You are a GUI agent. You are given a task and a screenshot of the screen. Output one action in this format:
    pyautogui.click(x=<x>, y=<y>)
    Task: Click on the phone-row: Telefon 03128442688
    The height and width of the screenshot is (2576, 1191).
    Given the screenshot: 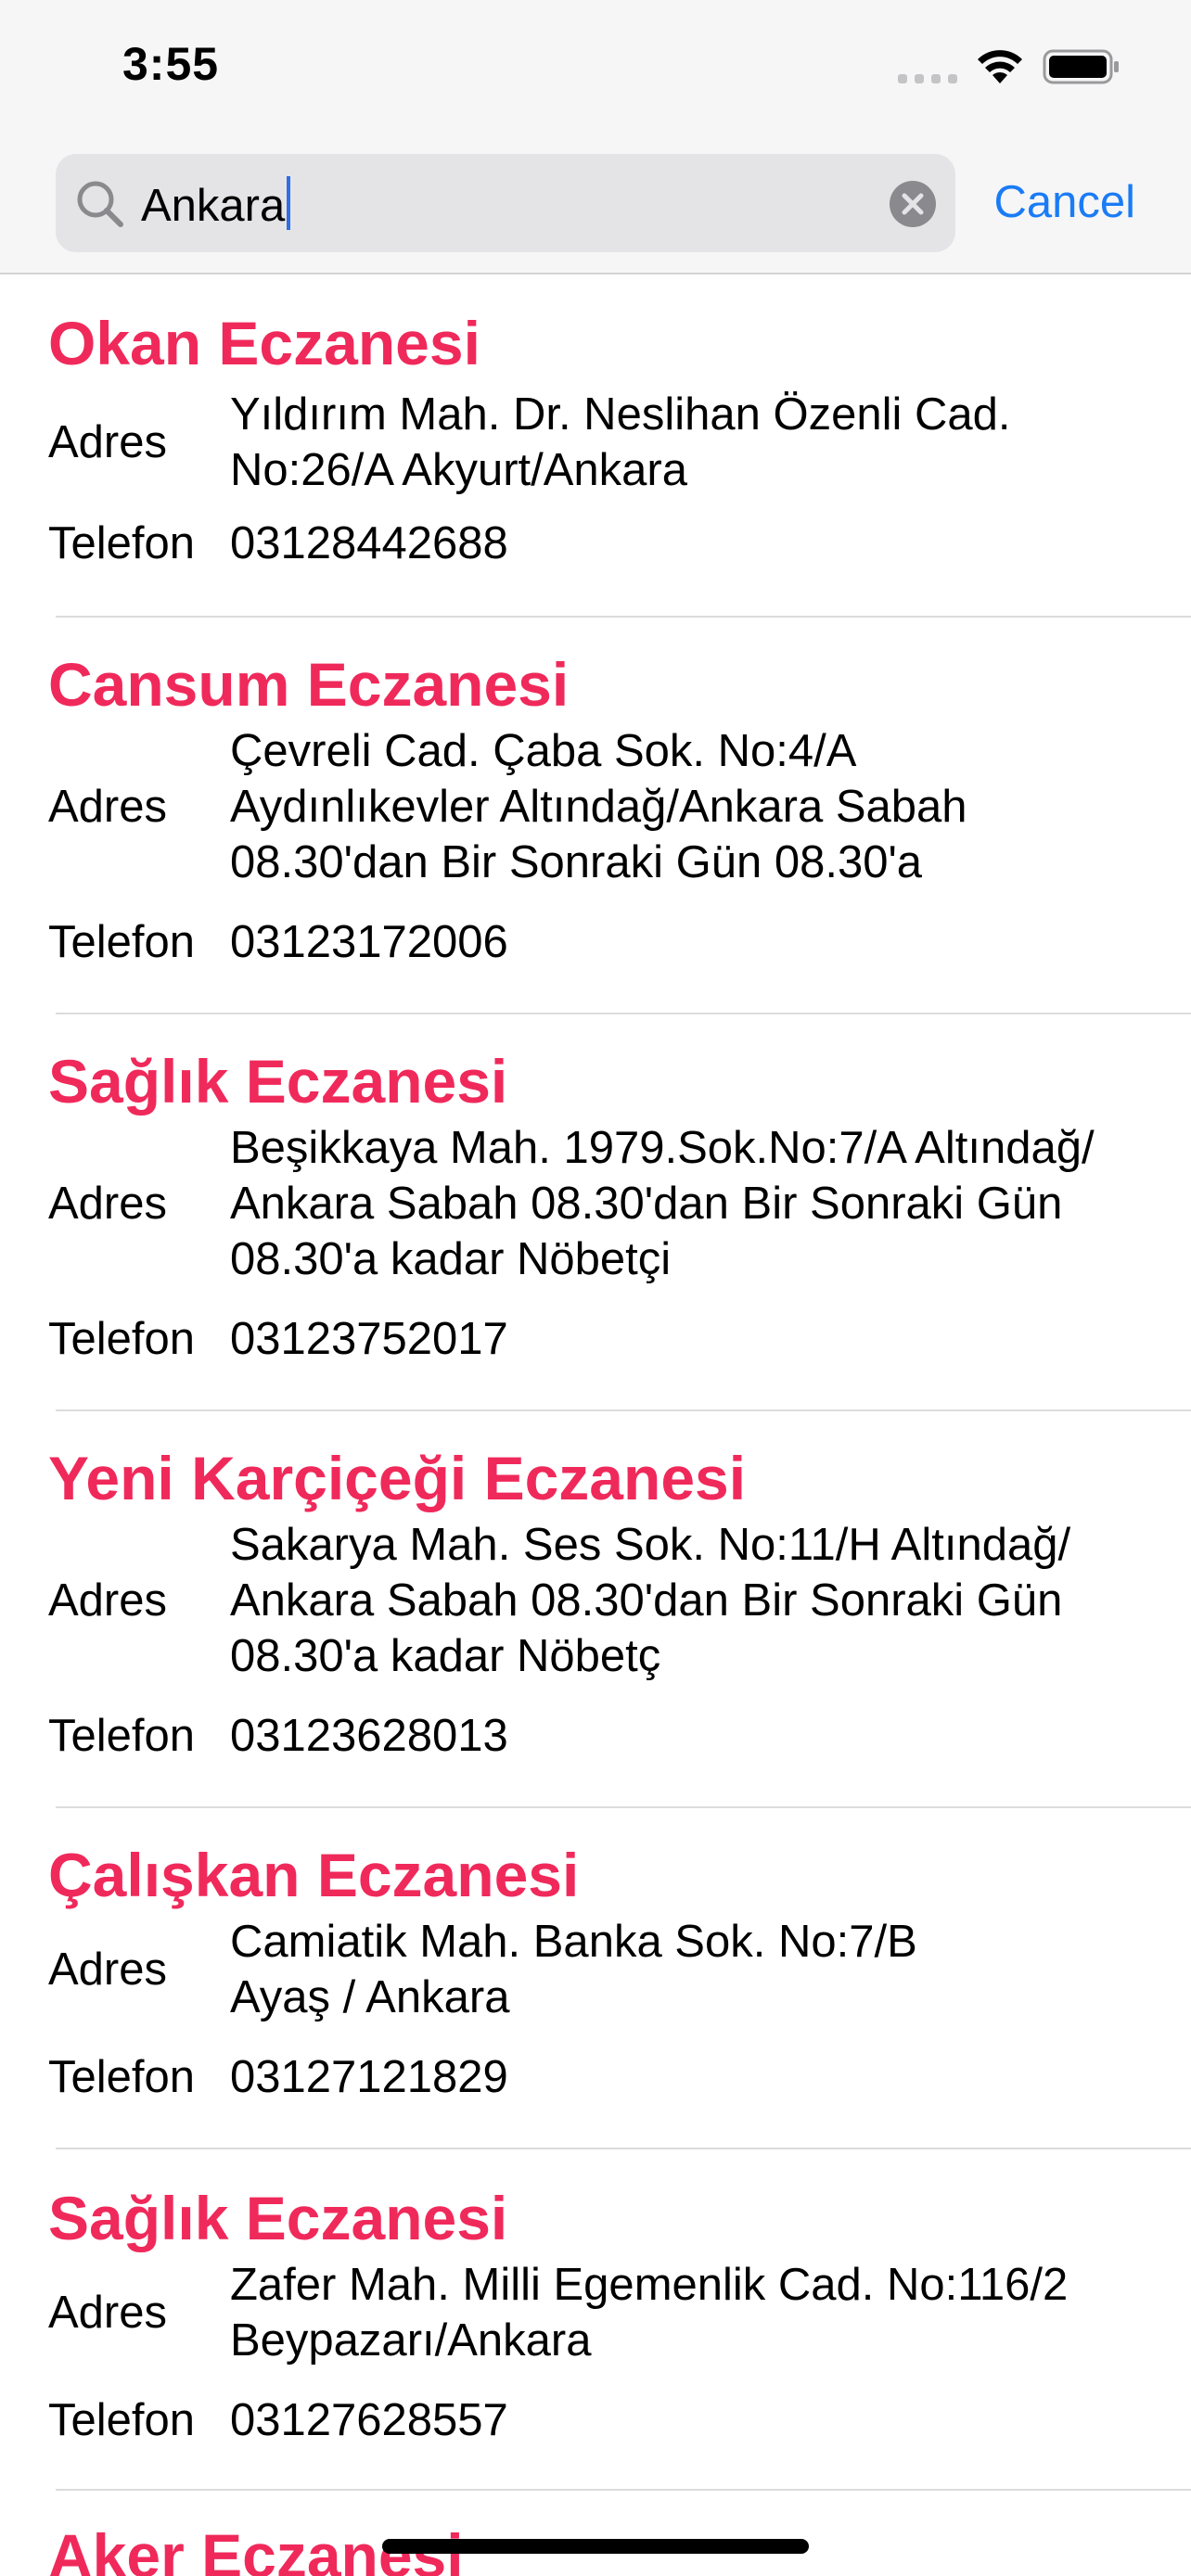 What is the action you would take?
    pyautogui.click(x=601, y=543)
    